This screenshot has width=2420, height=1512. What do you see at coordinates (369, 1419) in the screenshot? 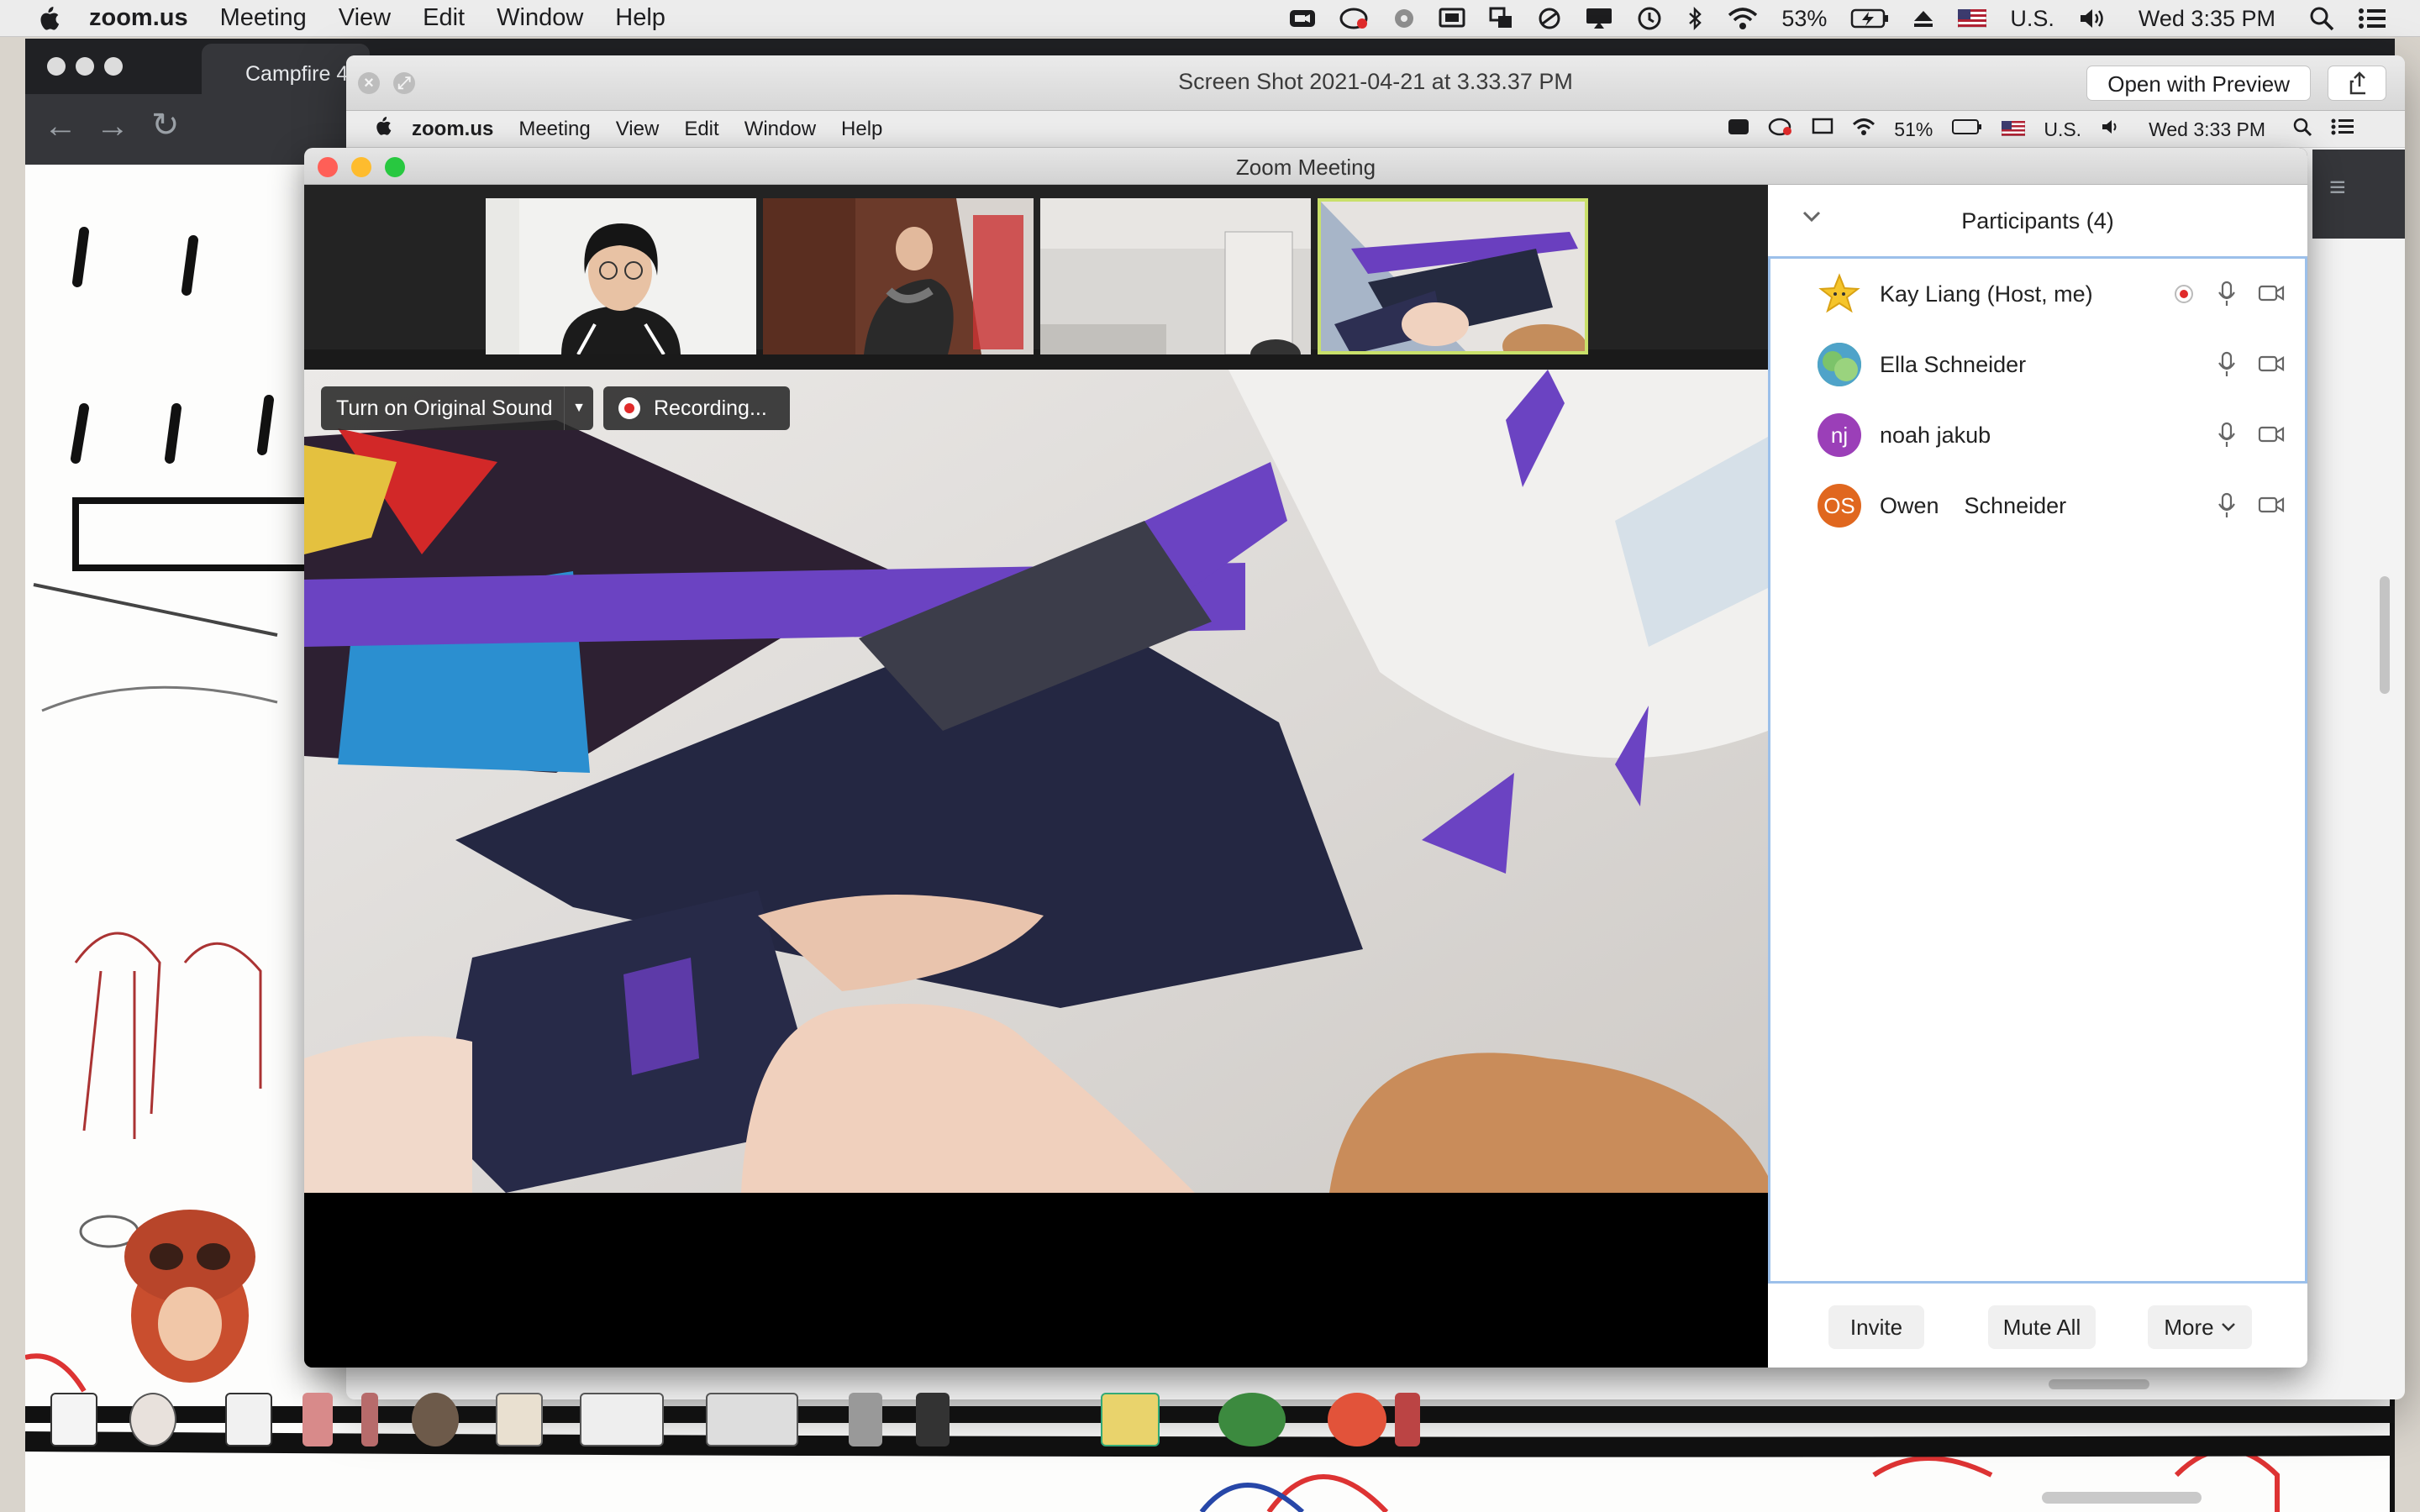
I see `pencil-sticker-icon` at bounding box center [369, 1419].